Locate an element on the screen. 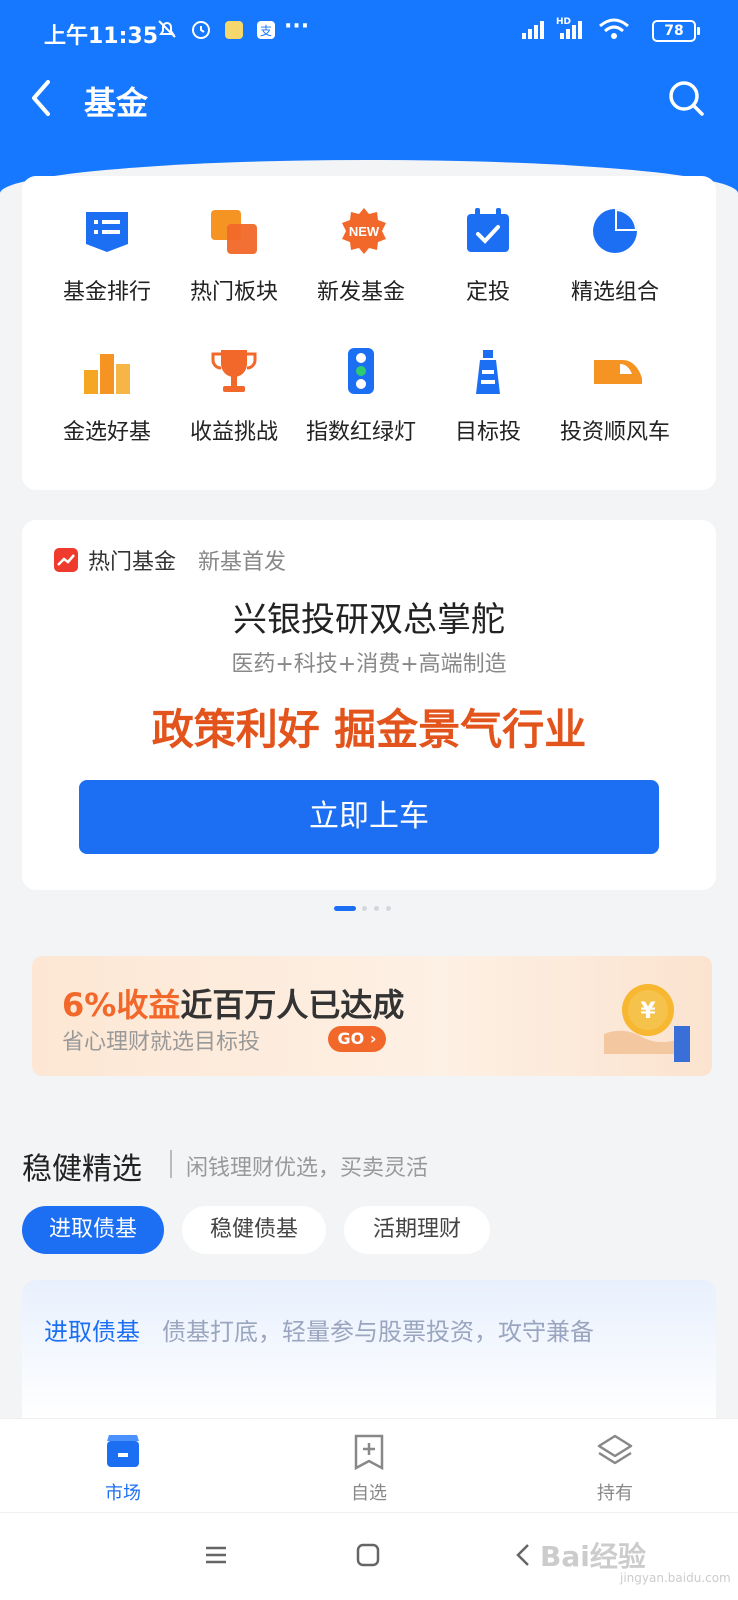 This screenshot has height=1600, width=738. coin-symbol: ¥ is located at coordinates (648, 1011).